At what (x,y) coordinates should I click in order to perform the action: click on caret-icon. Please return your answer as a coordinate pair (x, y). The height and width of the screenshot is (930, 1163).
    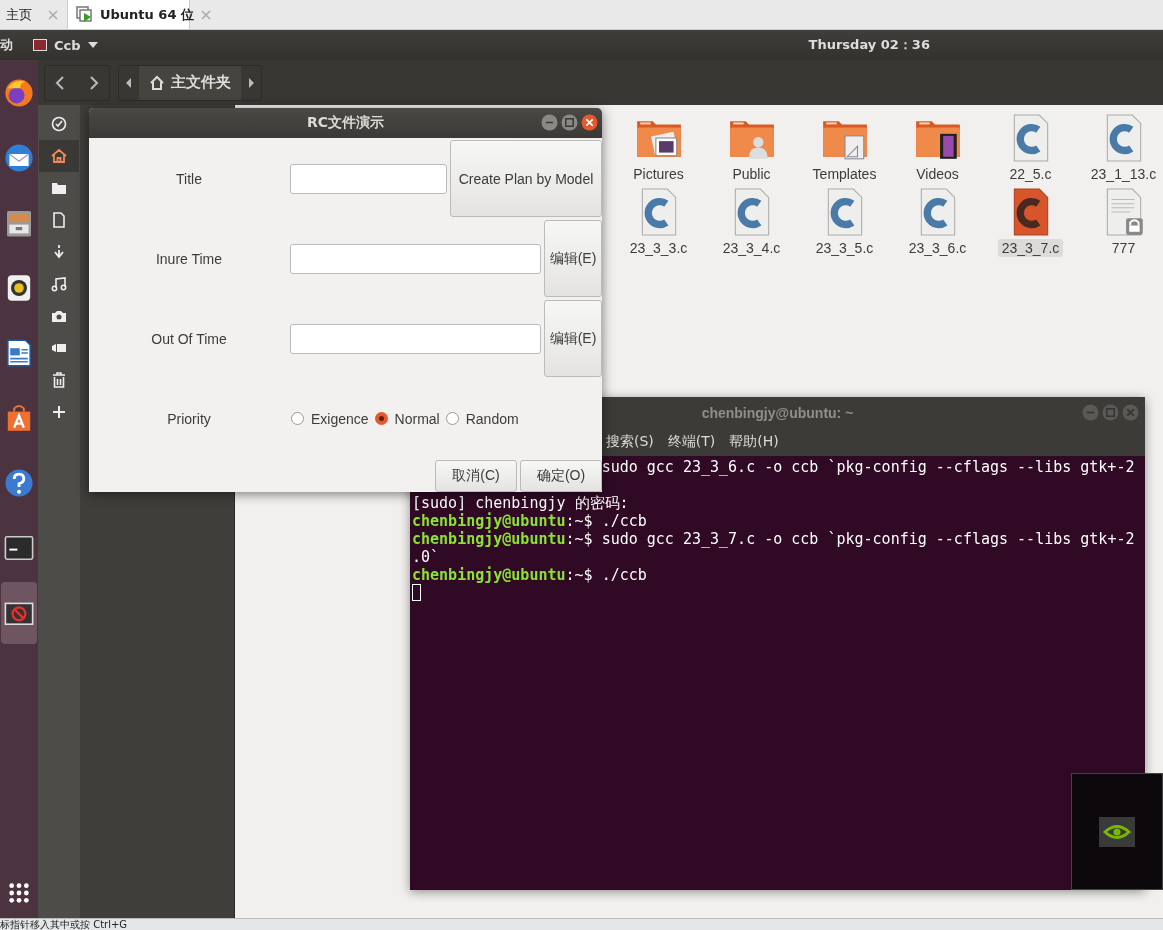
    Looking at the image, I should click on (92, 45).